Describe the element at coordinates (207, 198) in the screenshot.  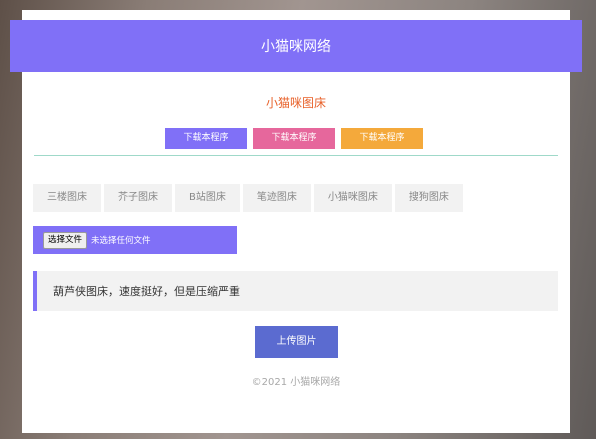
I see `tab-bilibili: B站图床` at that location.